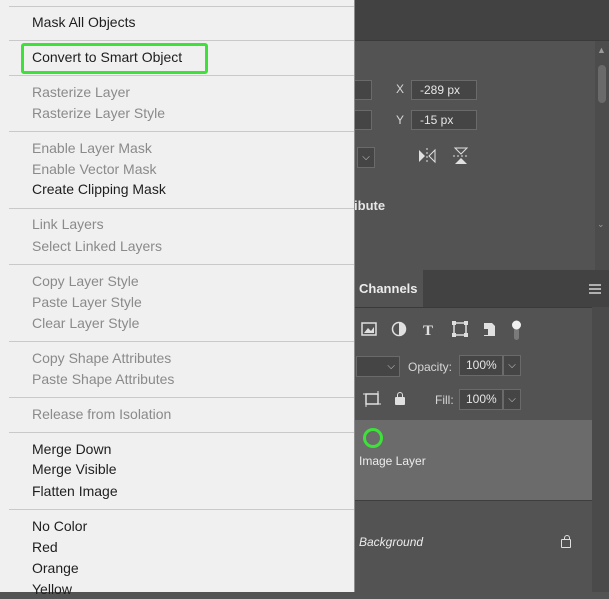 This screenshot has height=599, width=609. Describe the element at coordinates (600, 449) in the screenshot. I see `layers-scroll-area` at that location.